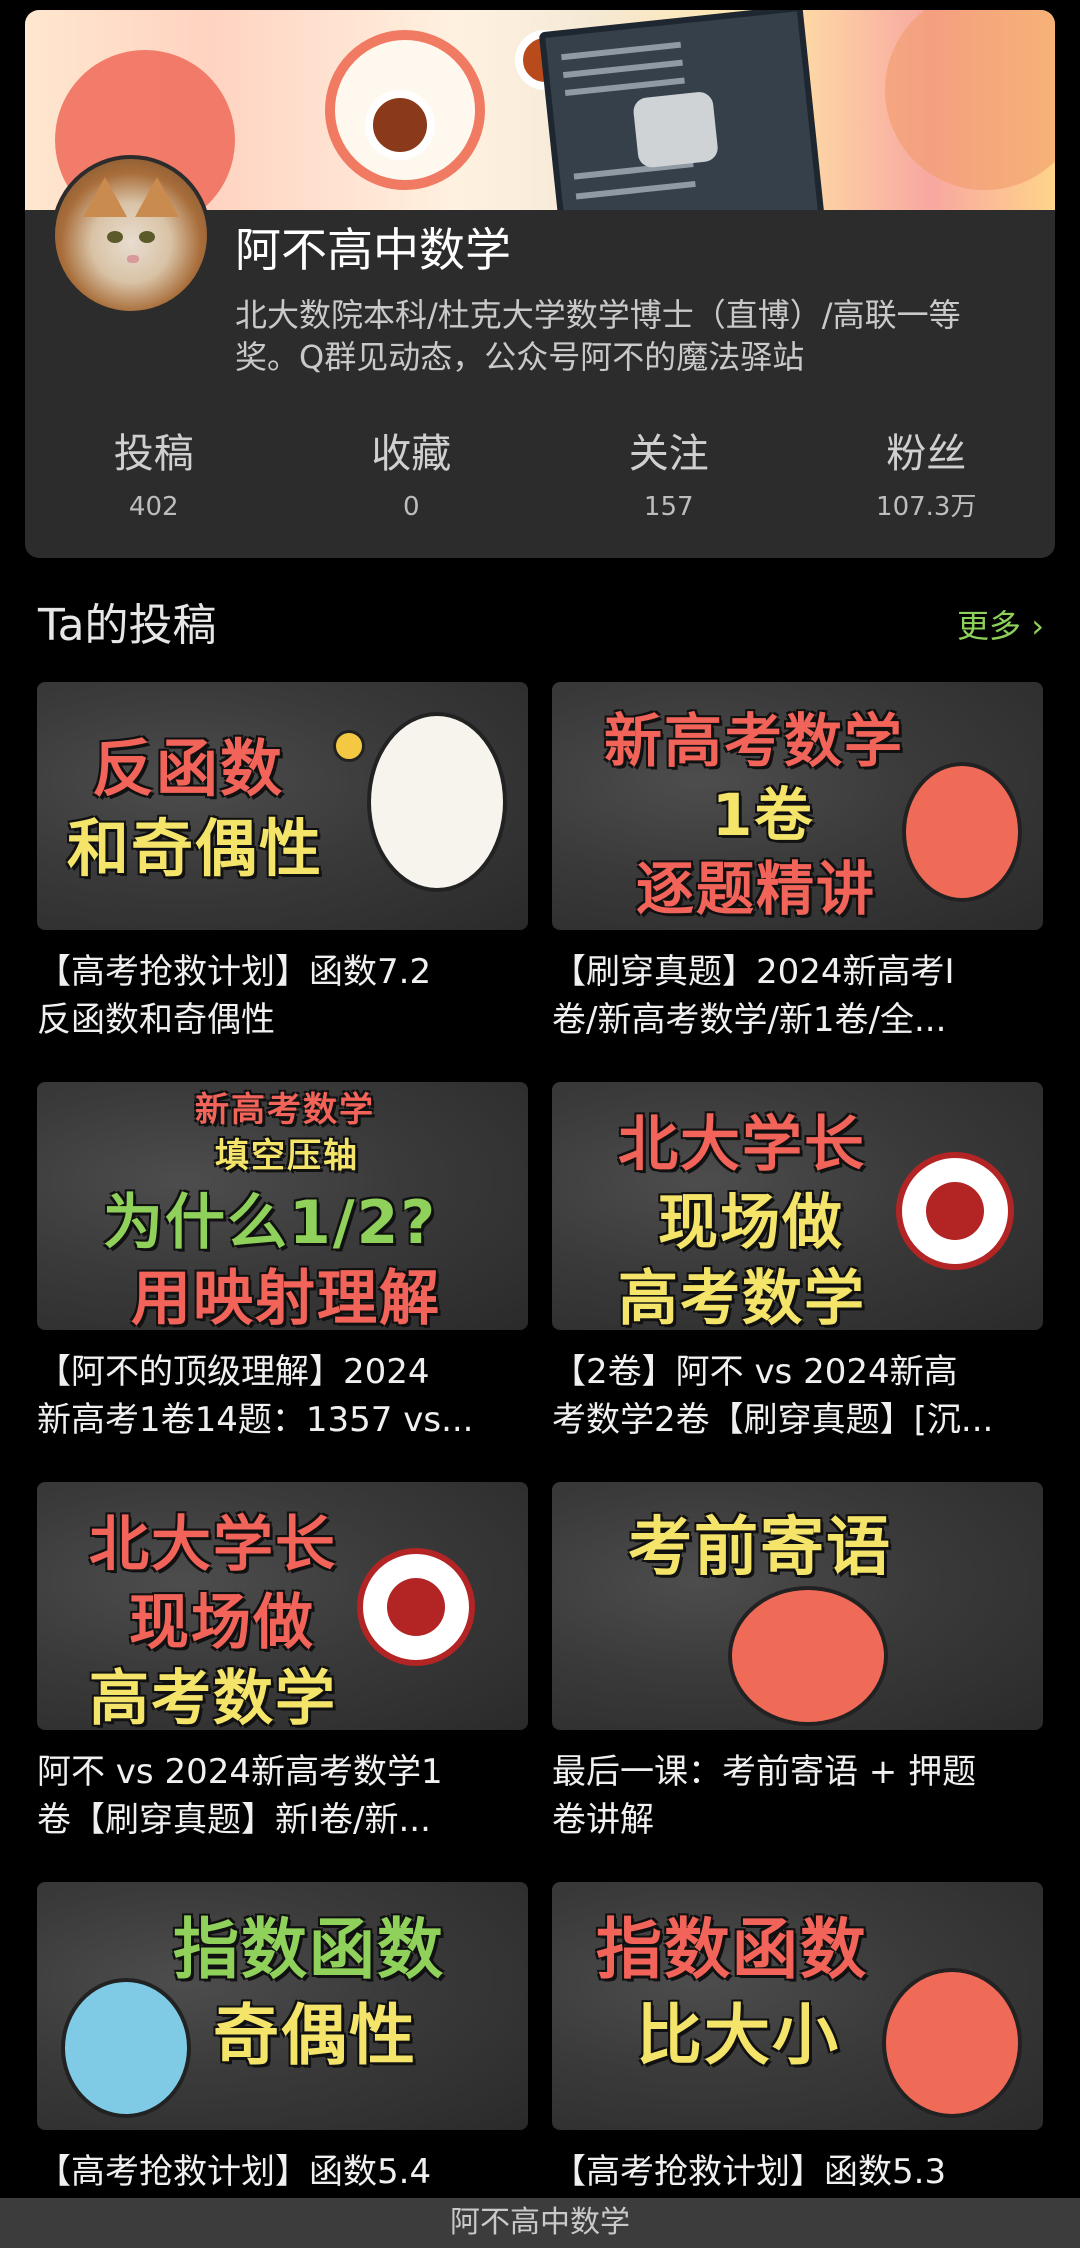 This screenshot has height=2248, width=1080. I want to click on avatar, so click(131, 235).